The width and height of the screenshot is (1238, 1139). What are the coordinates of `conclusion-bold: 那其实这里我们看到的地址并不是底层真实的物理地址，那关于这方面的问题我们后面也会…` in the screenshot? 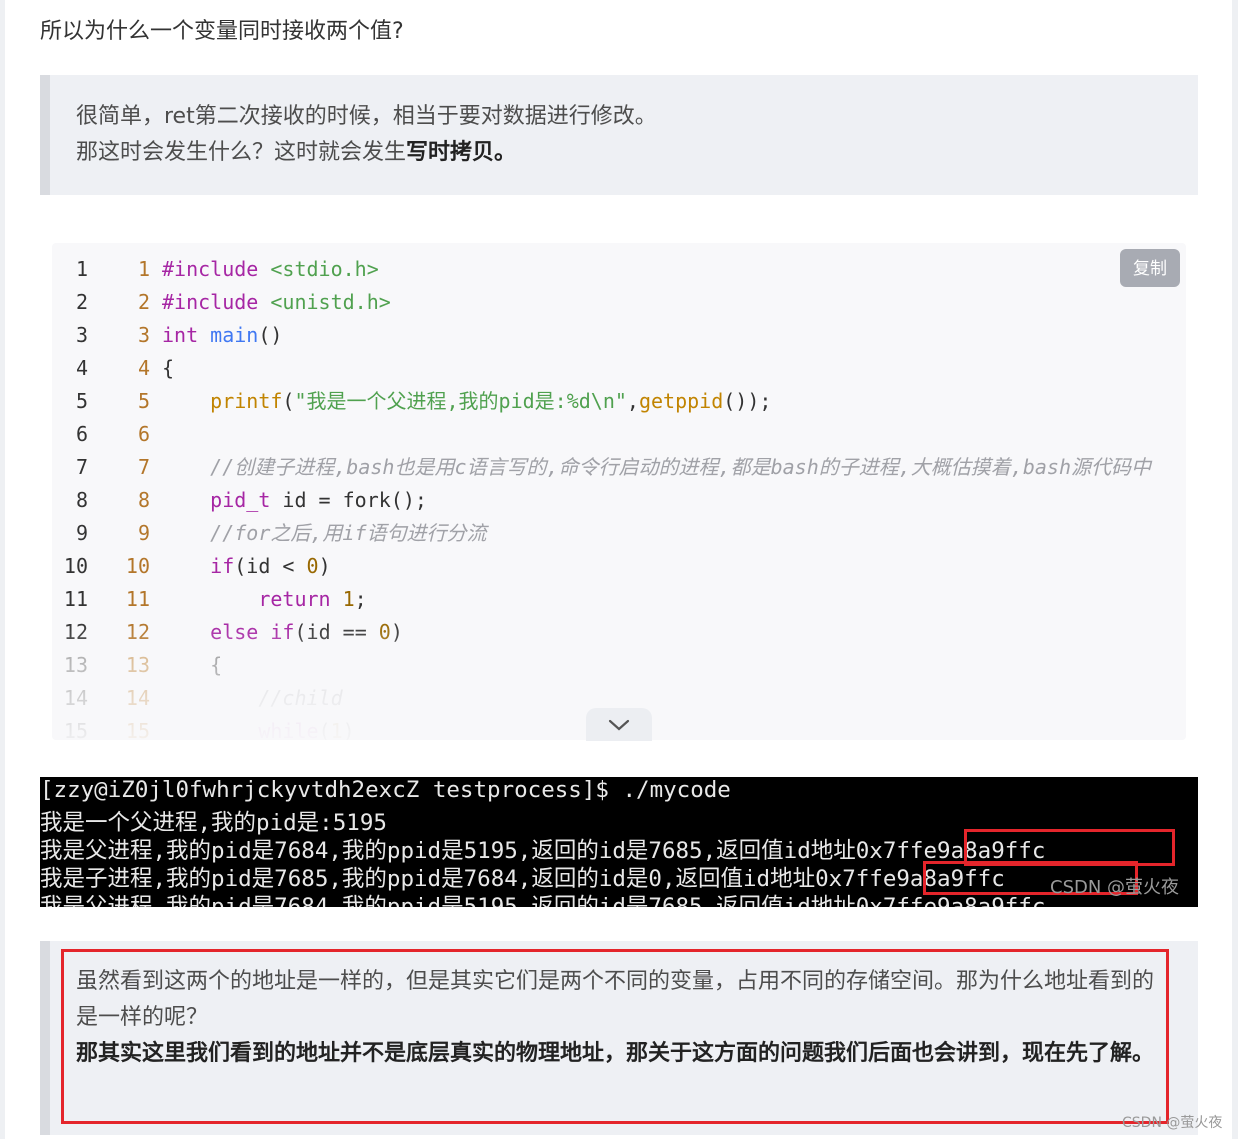 It's located at (618, 1054).